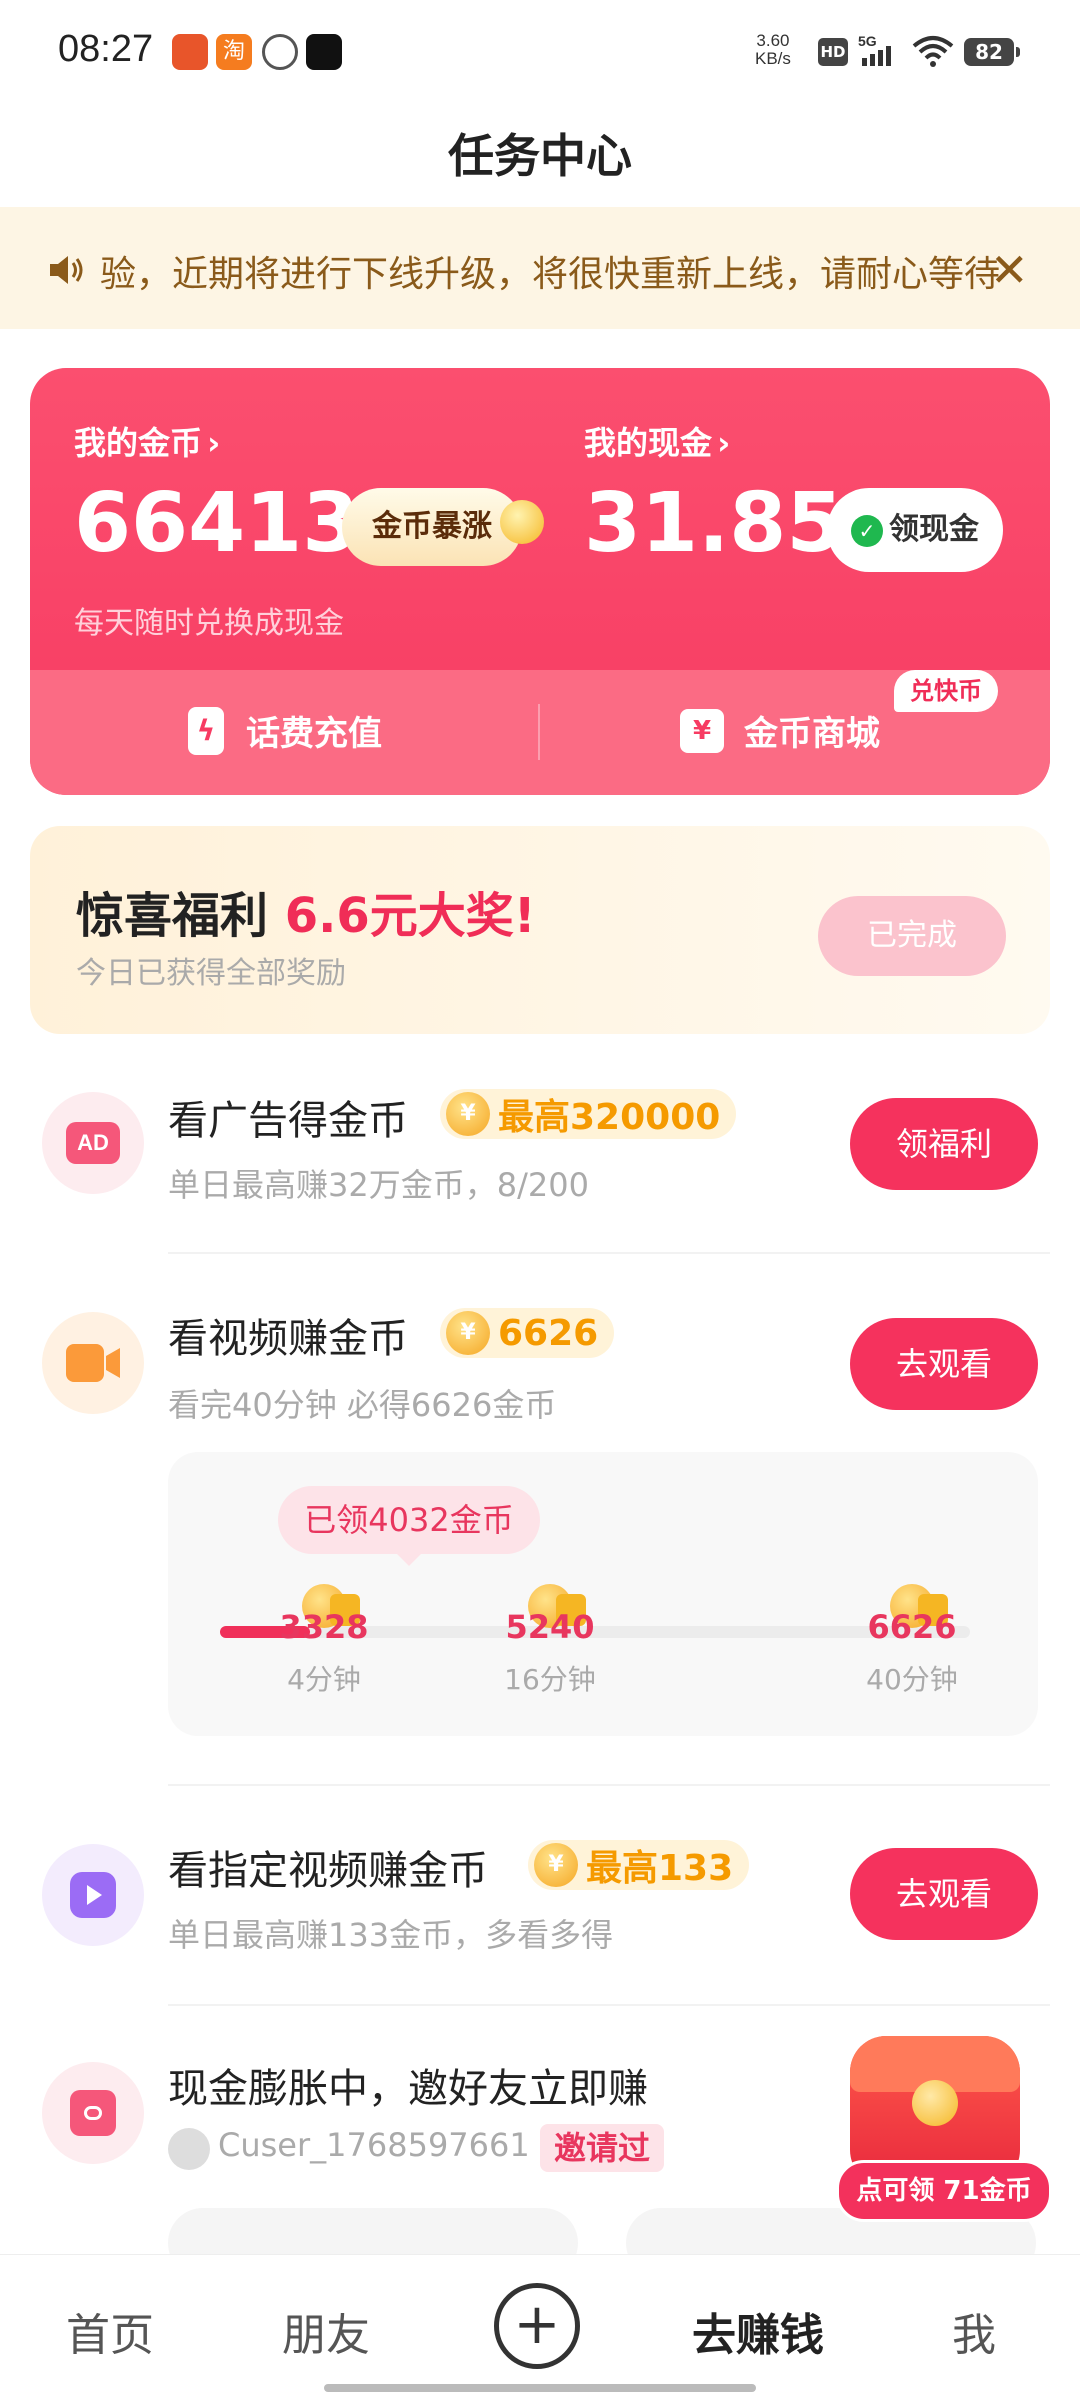 The width and height of the screenshot is (1080, 2401). Describe the element at coordinates (702, 730) in the screenshot. I see `ticket-icon: ¥` at that location.